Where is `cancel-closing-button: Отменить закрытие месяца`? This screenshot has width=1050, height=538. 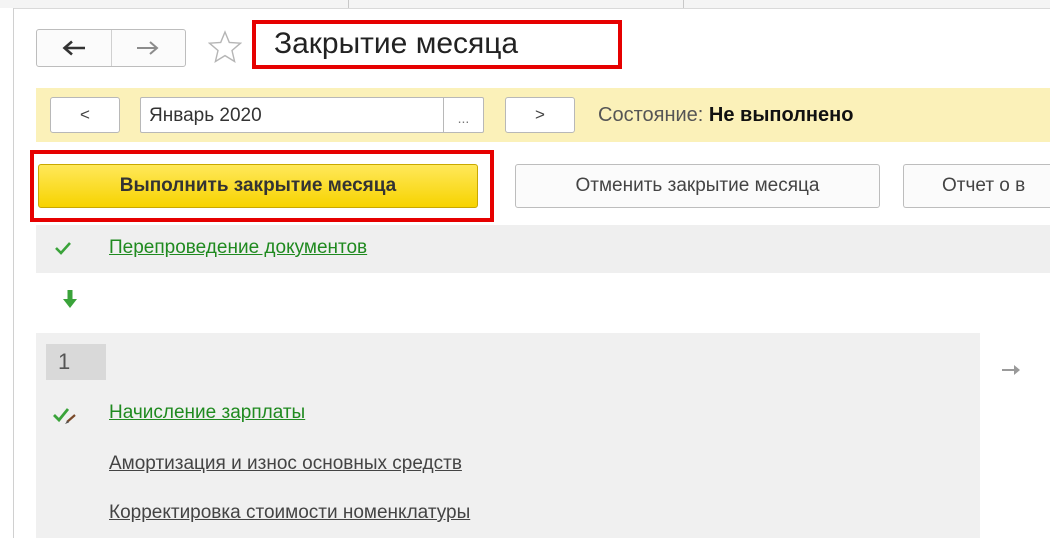 cancel-closing-button: Отменить закрытие месяца is located at coordinates (697, 186).